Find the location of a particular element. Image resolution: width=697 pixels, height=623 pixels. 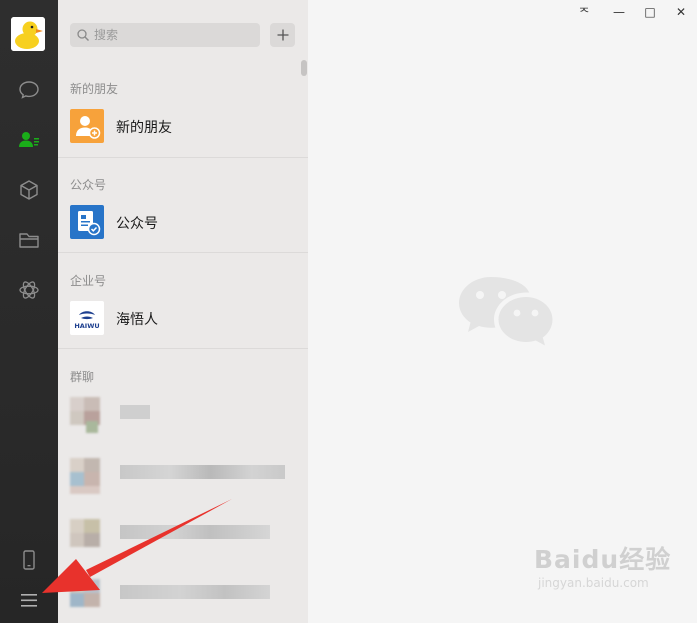

wechat-logo-icon is located at coordinates (506, 311).